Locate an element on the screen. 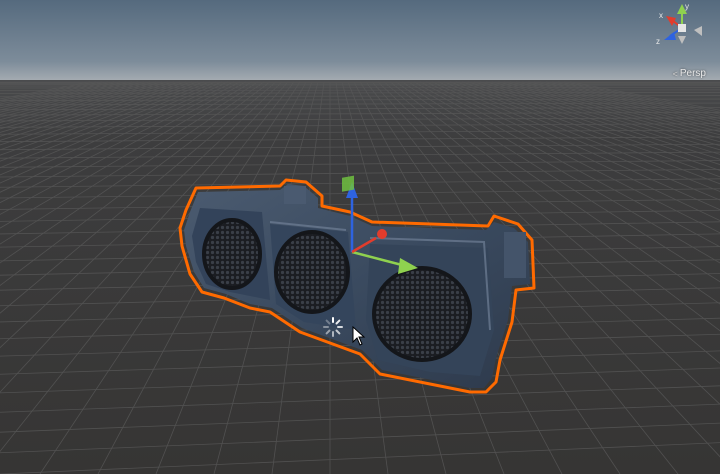 Image resolution: width=720 pixels, height=474 pixels. lens-left is located at coordinates (232, 254).